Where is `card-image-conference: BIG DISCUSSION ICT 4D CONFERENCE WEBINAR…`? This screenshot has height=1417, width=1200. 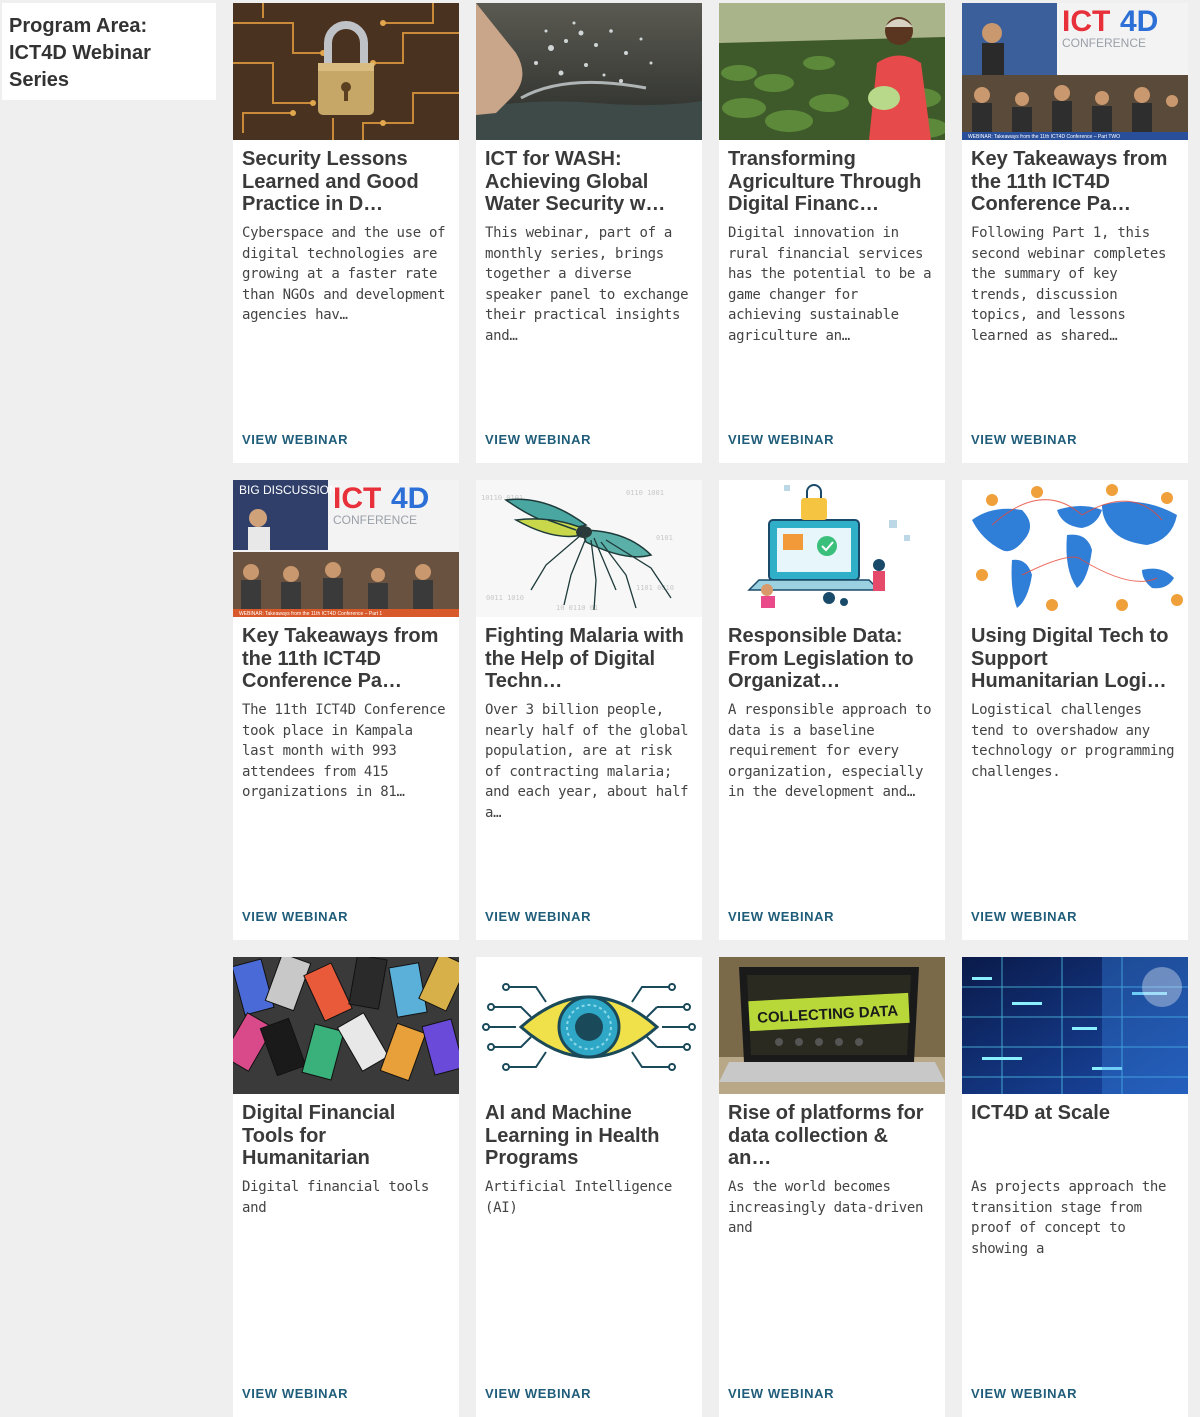
card-image-conference: BIG DISCUSSION ICT 4D CONFERENCE WEBINAR… is located at coordinates (346, 548).